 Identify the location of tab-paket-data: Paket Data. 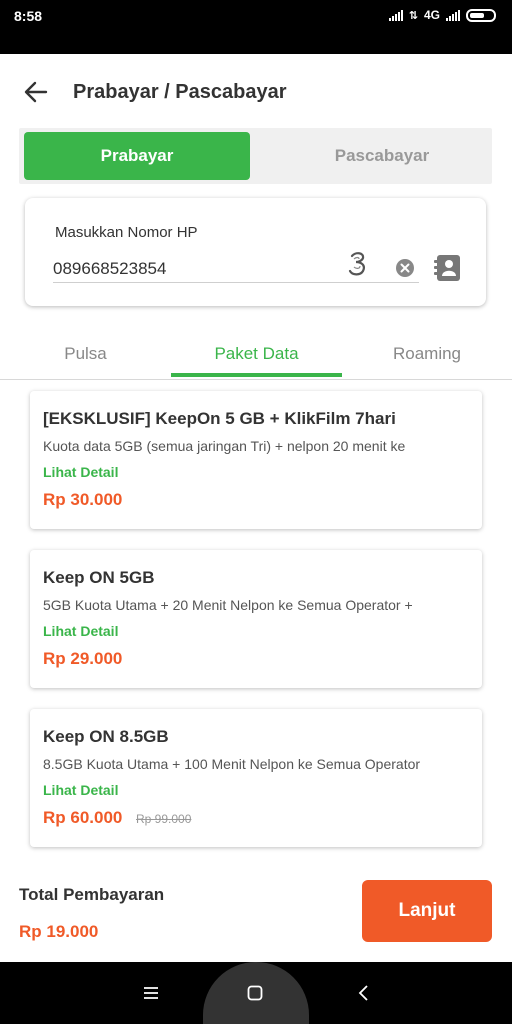
(256, 354).